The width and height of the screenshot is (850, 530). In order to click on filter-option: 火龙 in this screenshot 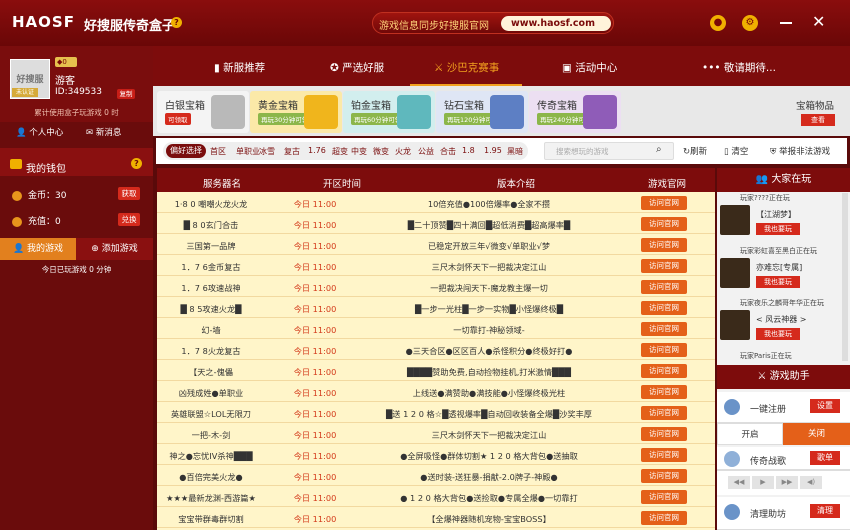, I will do `click(403, 151)`.